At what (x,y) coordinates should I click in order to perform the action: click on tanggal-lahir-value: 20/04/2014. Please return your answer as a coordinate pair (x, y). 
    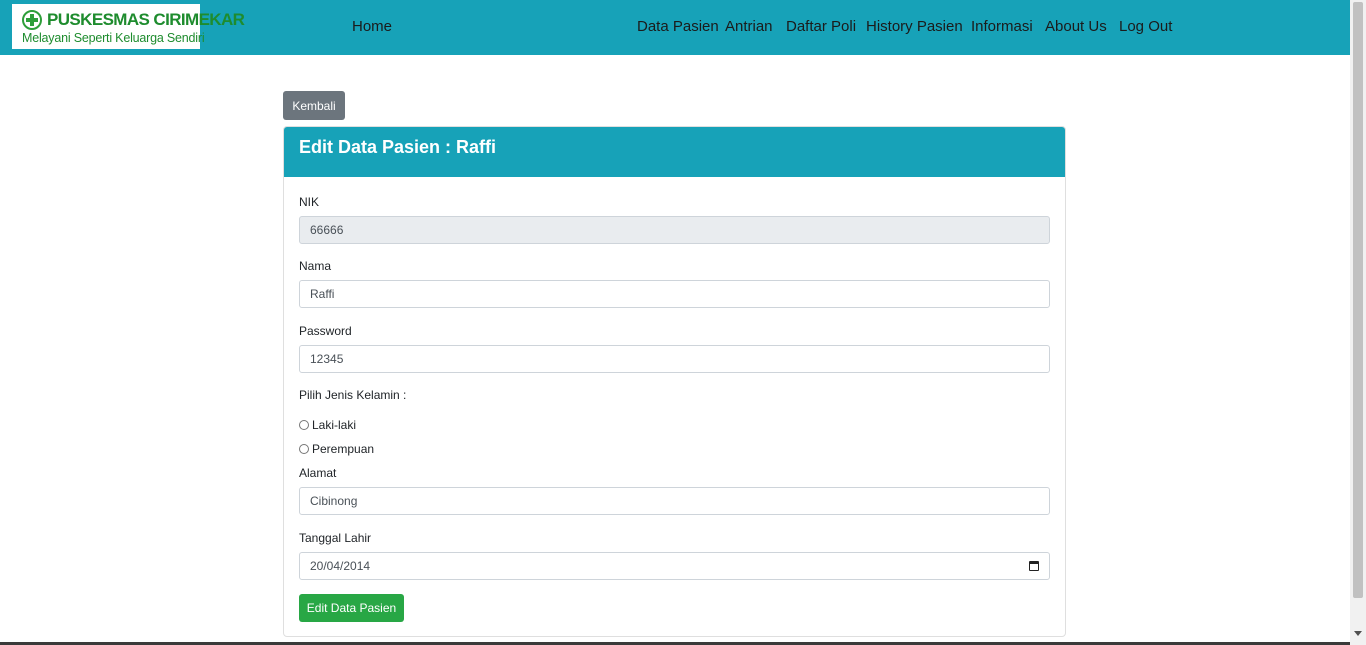
    Looking at the image, I should click on (340, 566).